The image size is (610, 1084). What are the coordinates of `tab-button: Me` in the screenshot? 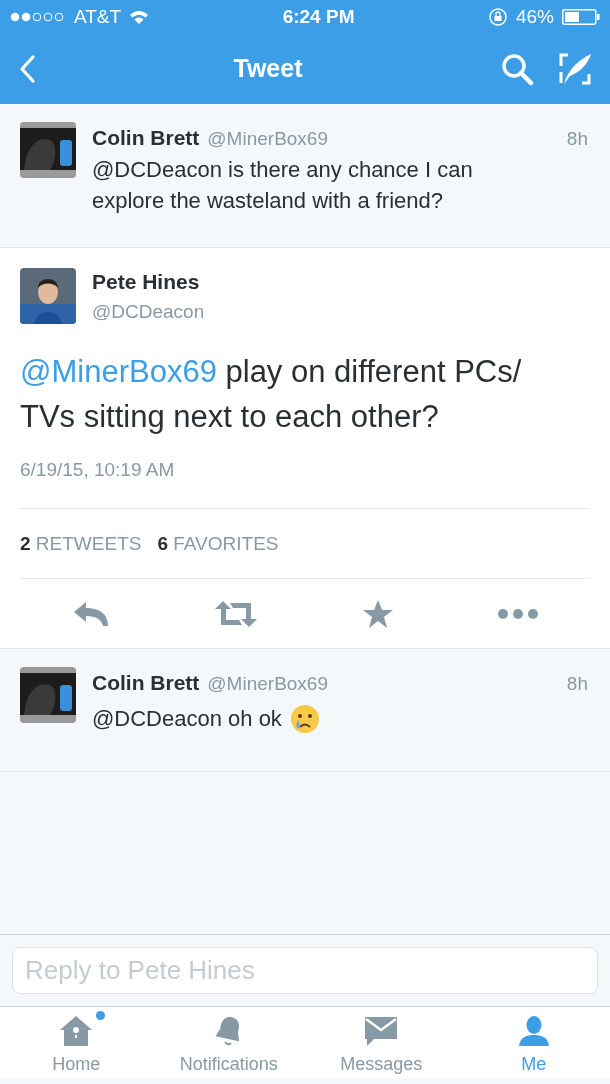 It's located at (533, 1043).